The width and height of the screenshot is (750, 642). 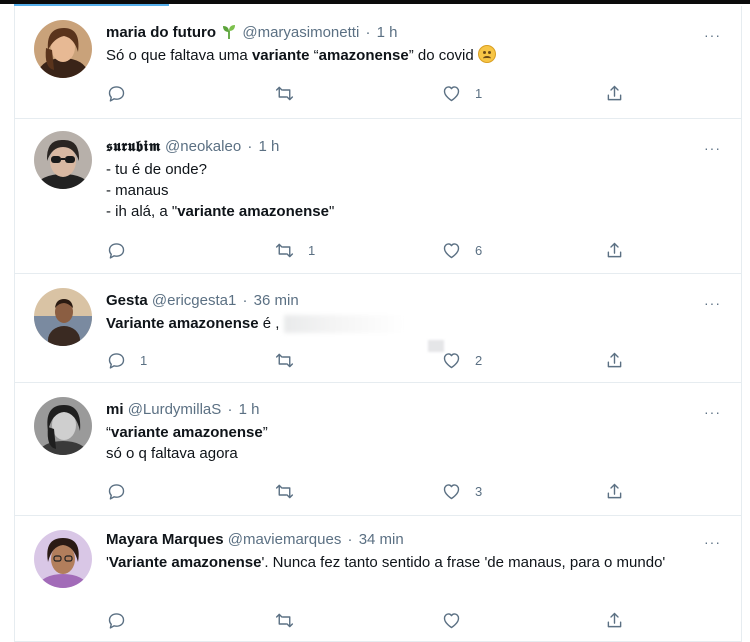 I want to click on reply-button: 1, so click(x=126, y=360).